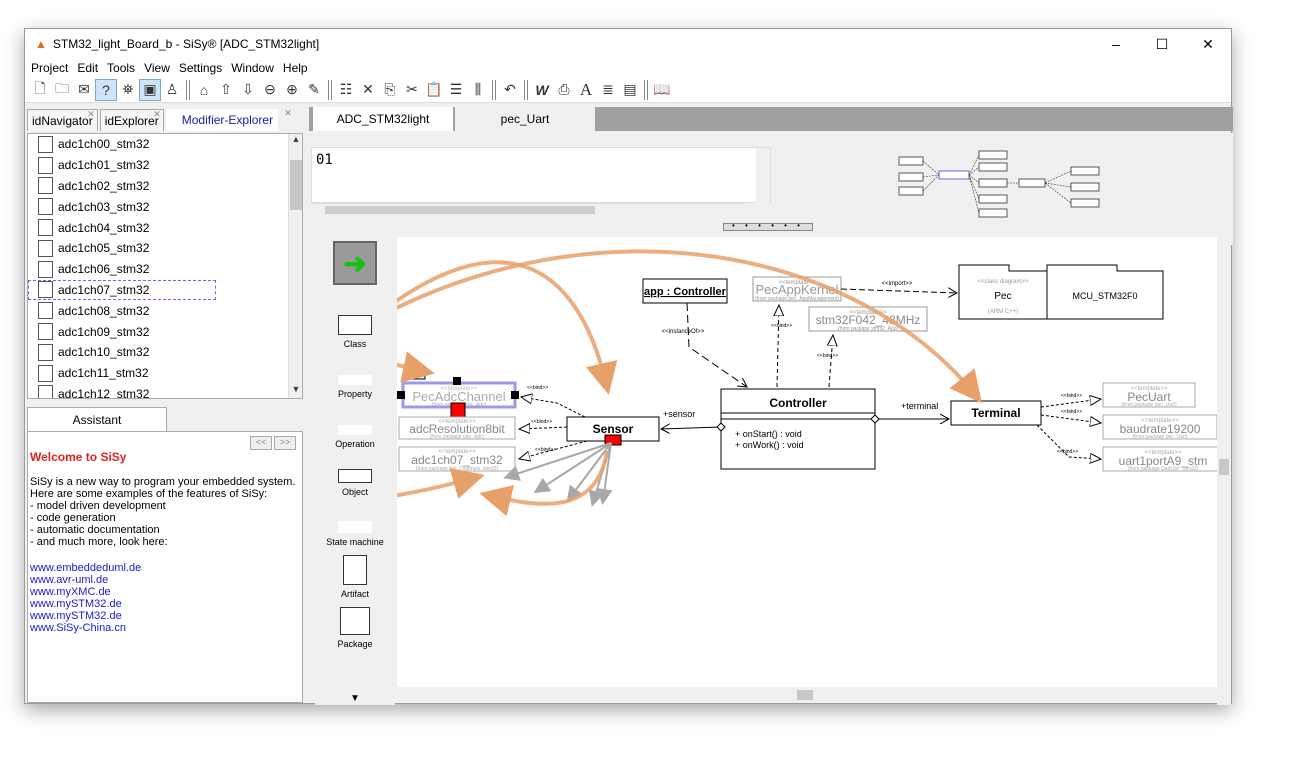 The width and height of the screenshot is (1294, 757). Describe the element at coordinates (763, 176) in the screenshot. I see `editor-scrollbar` at that location.